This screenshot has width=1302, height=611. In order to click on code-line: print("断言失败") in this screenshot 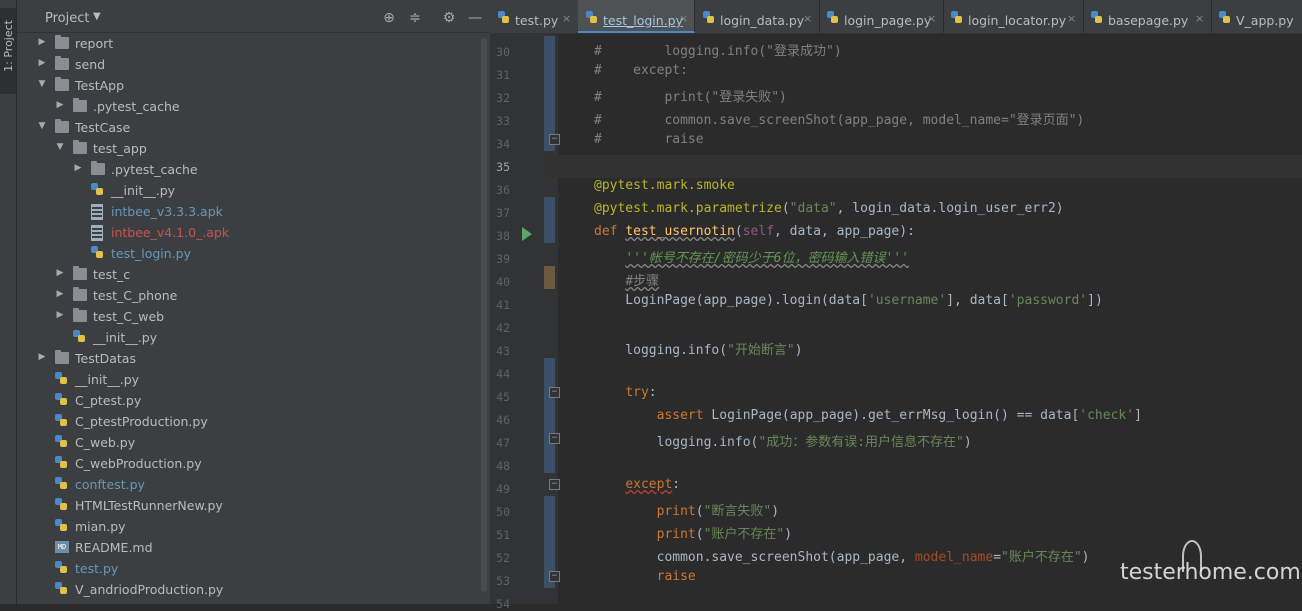, I will do `click(686, 509)`.